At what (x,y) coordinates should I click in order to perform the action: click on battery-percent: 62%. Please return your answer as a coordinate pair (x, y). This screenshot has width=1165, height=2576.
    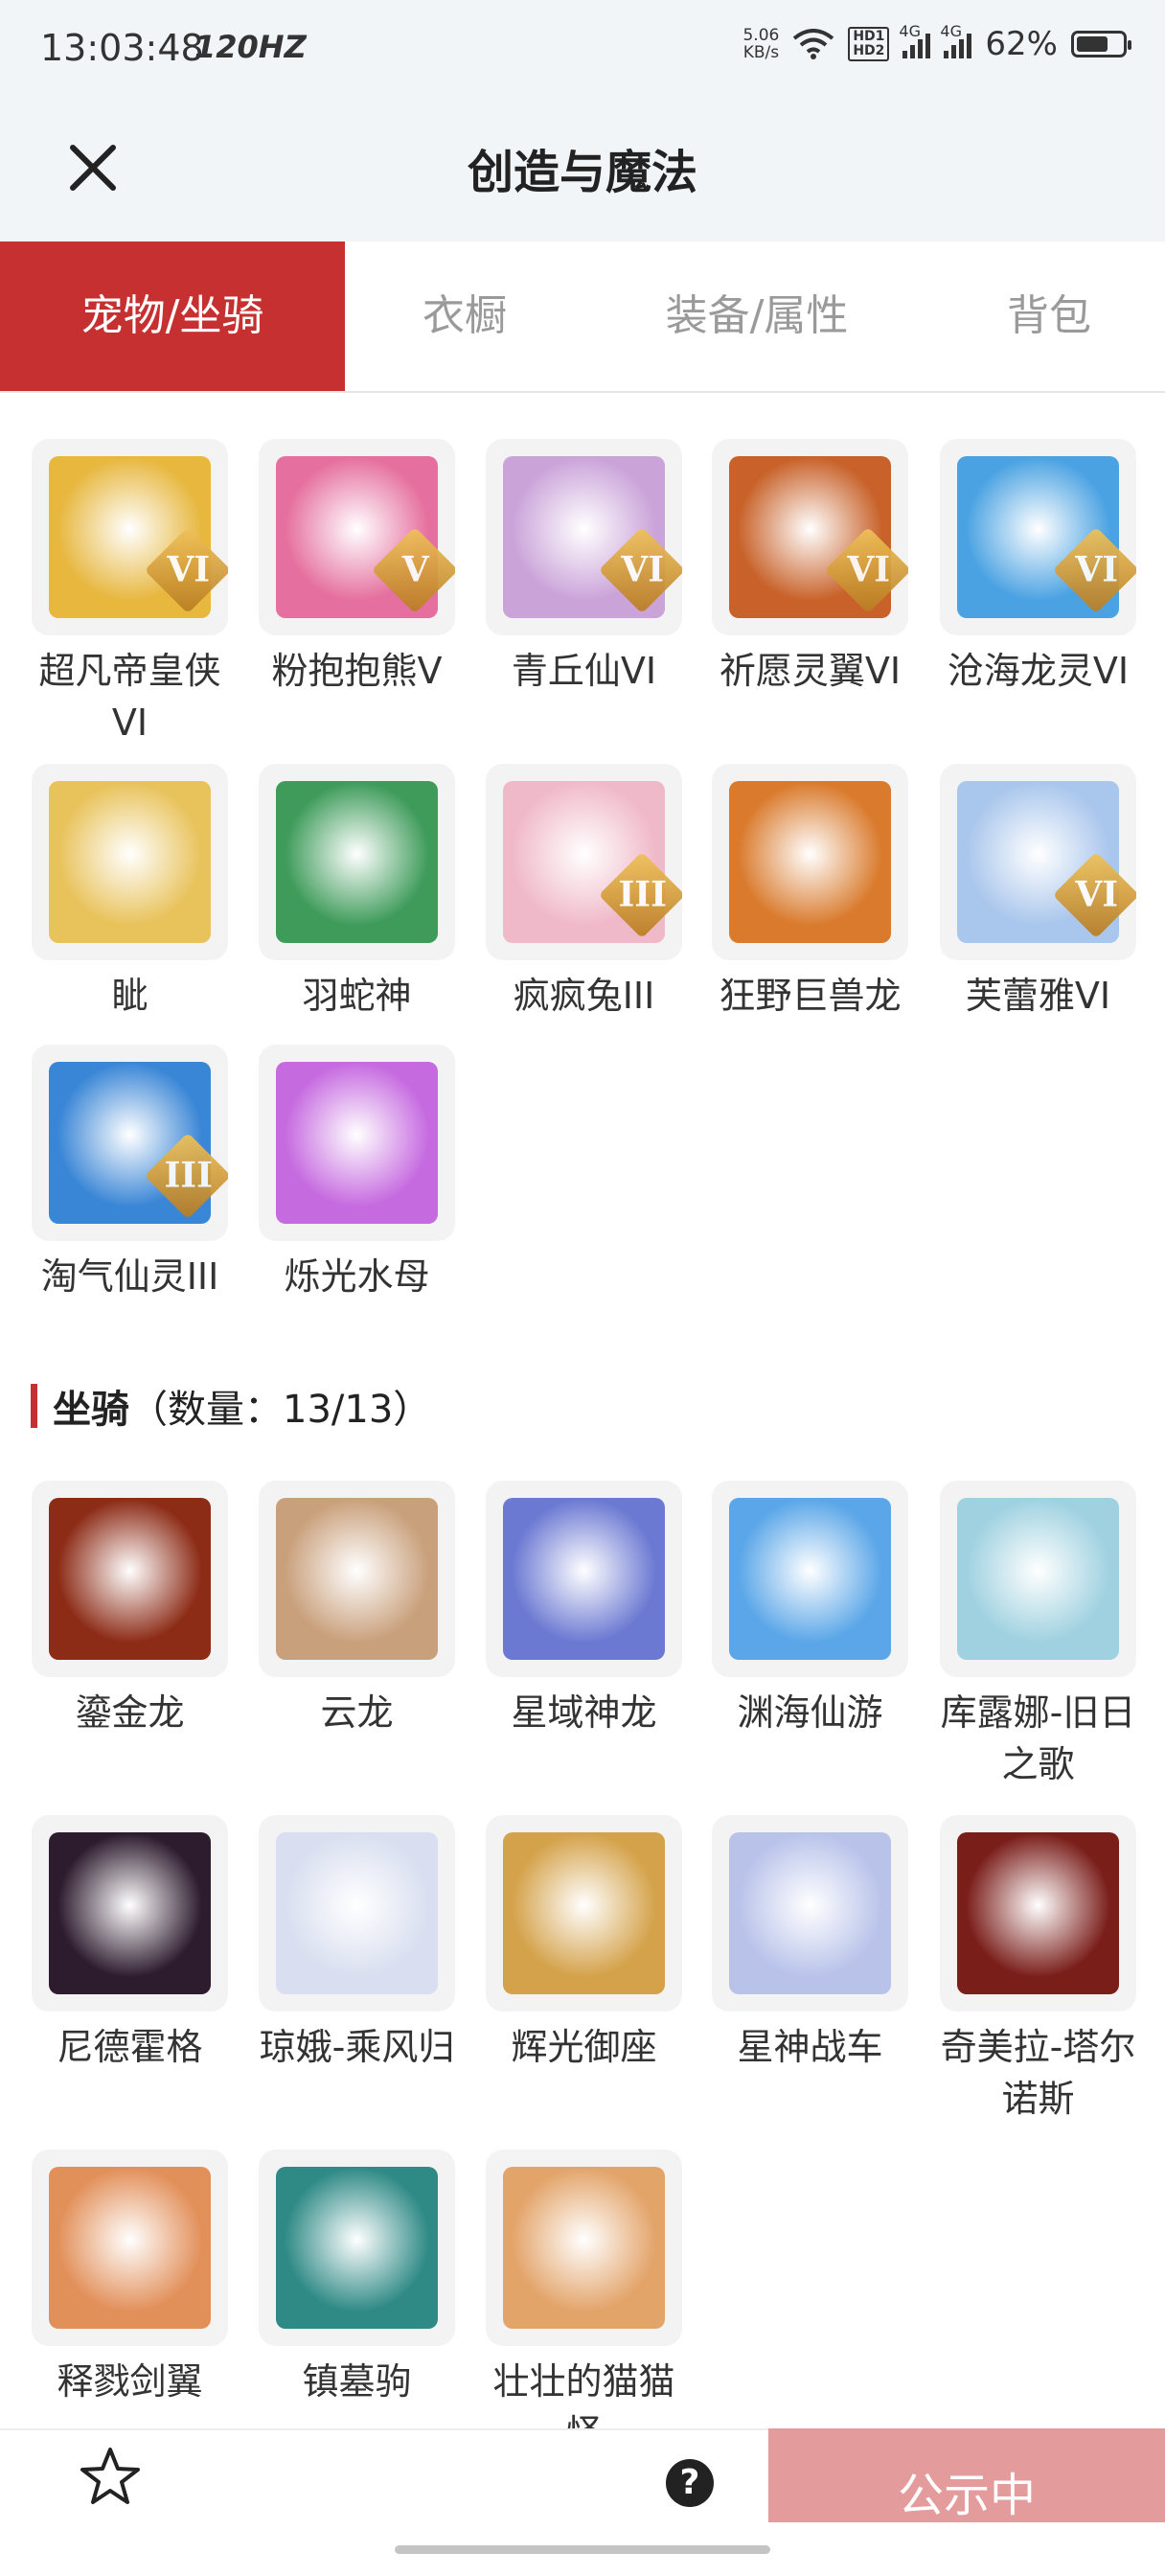
    Looking at the image, I should click on (1021, 44).